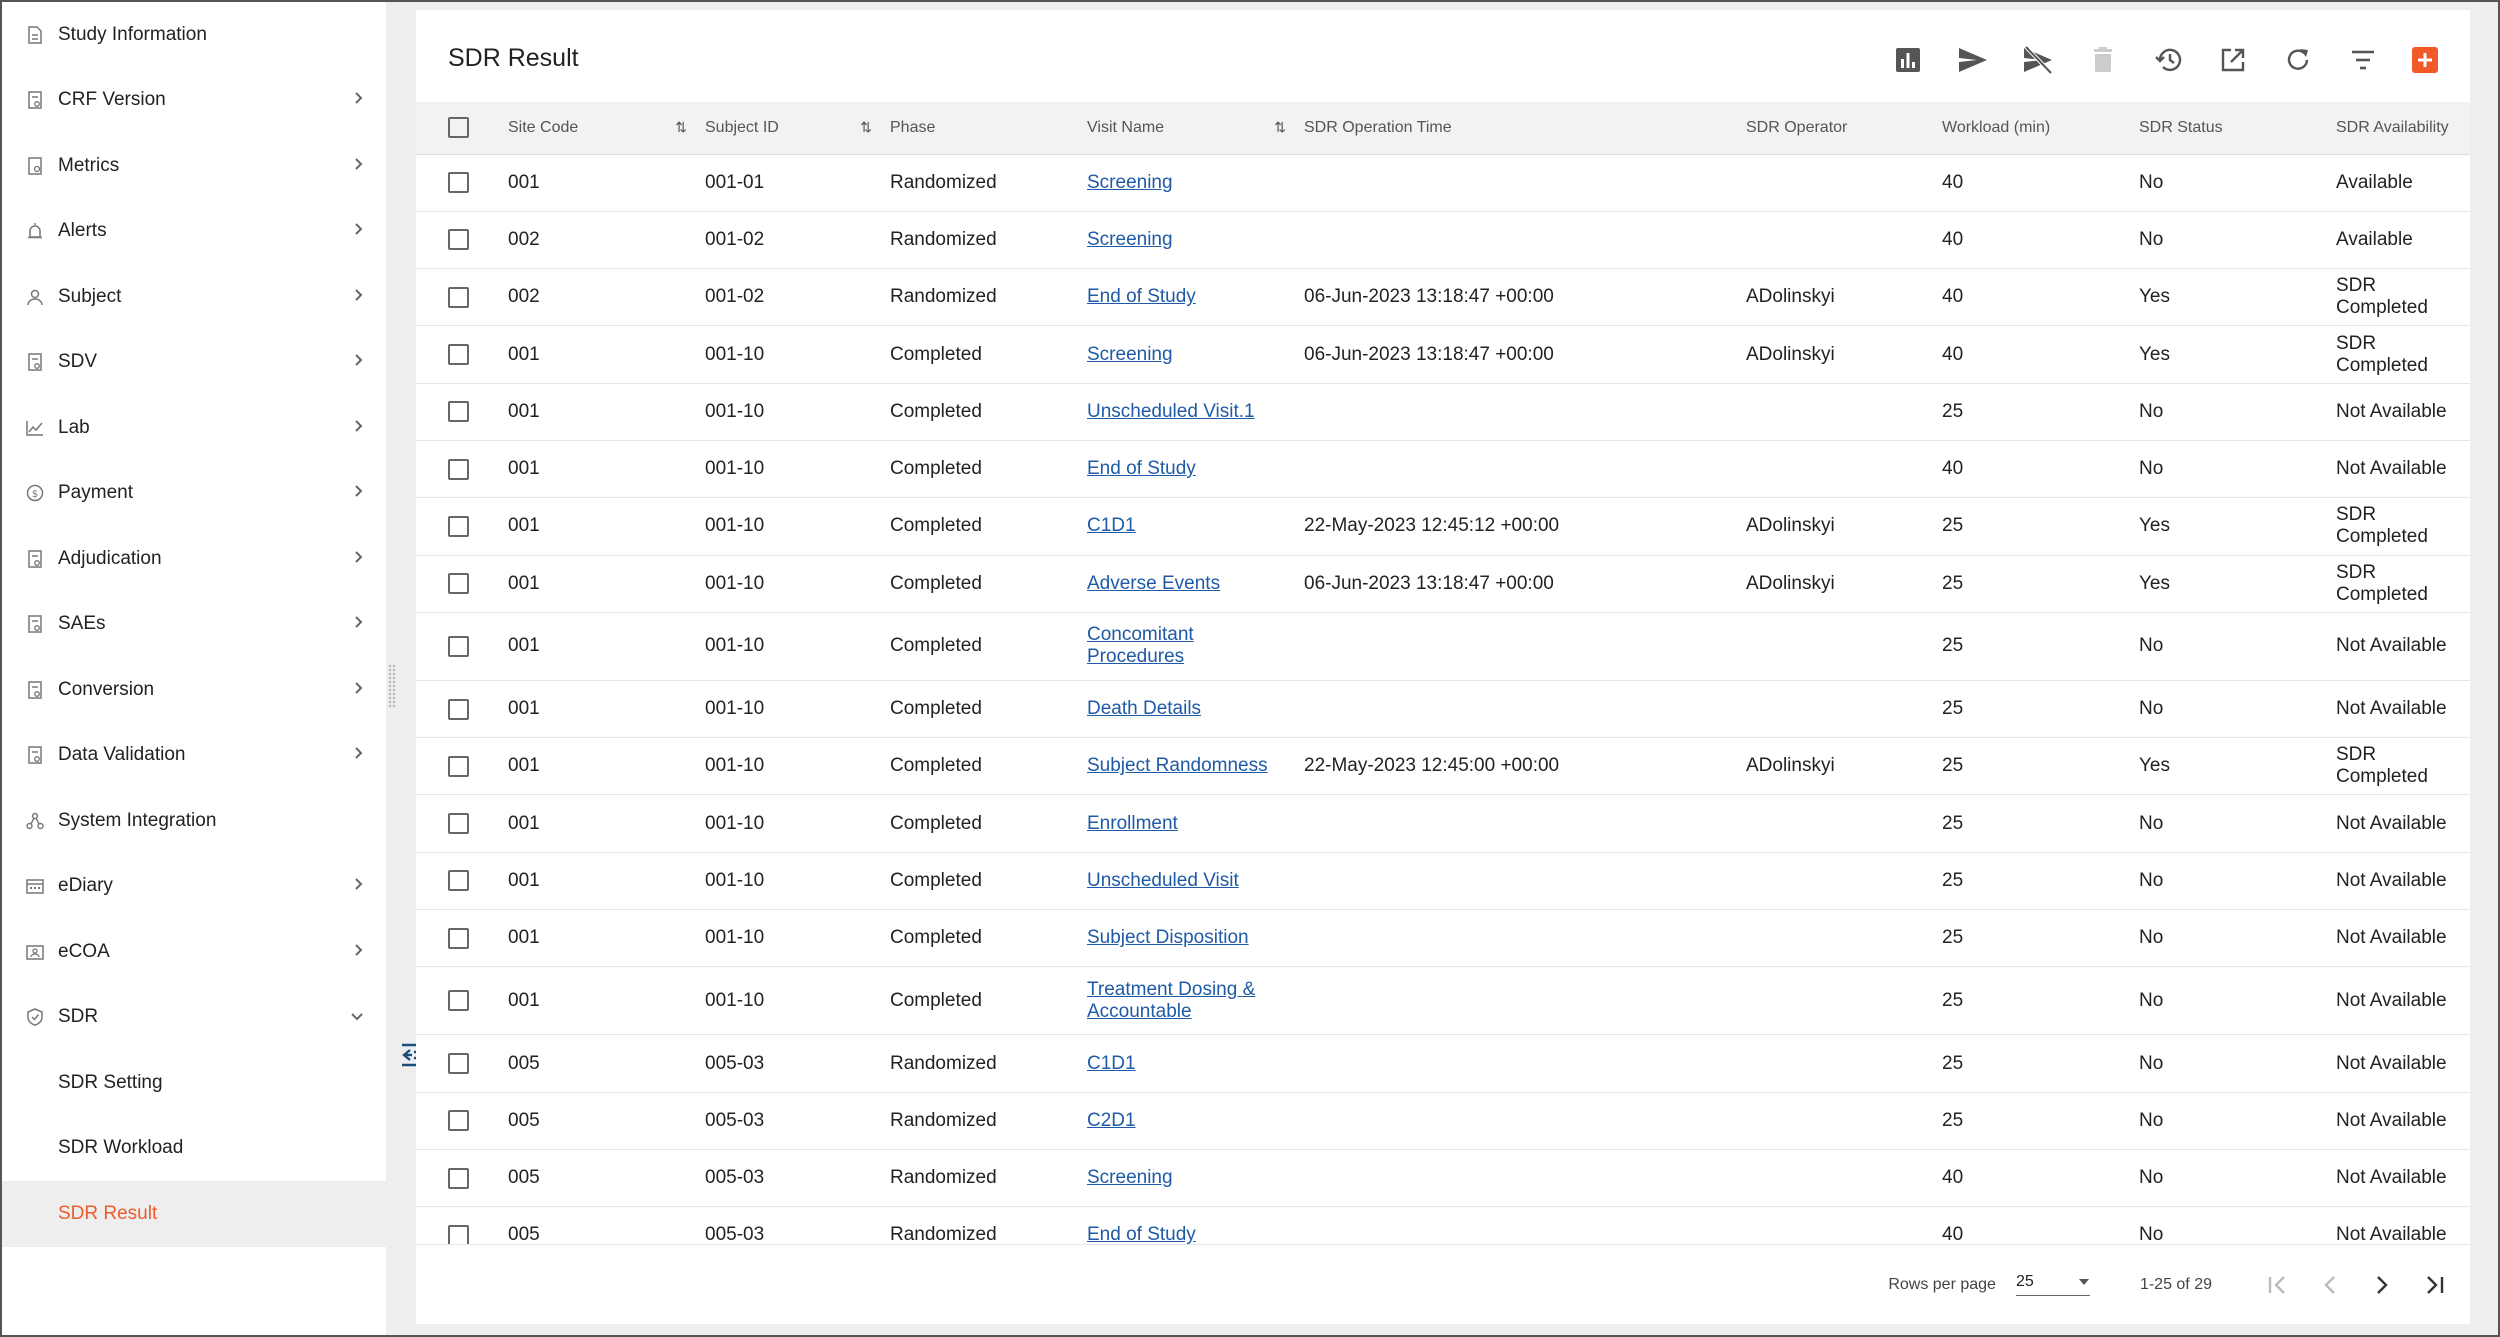 The image size is (2500, 1337). Describe the element at coordinates (194, 887) in the screenshot. I see `sidebar-item-ediary: eDiary` at that location.